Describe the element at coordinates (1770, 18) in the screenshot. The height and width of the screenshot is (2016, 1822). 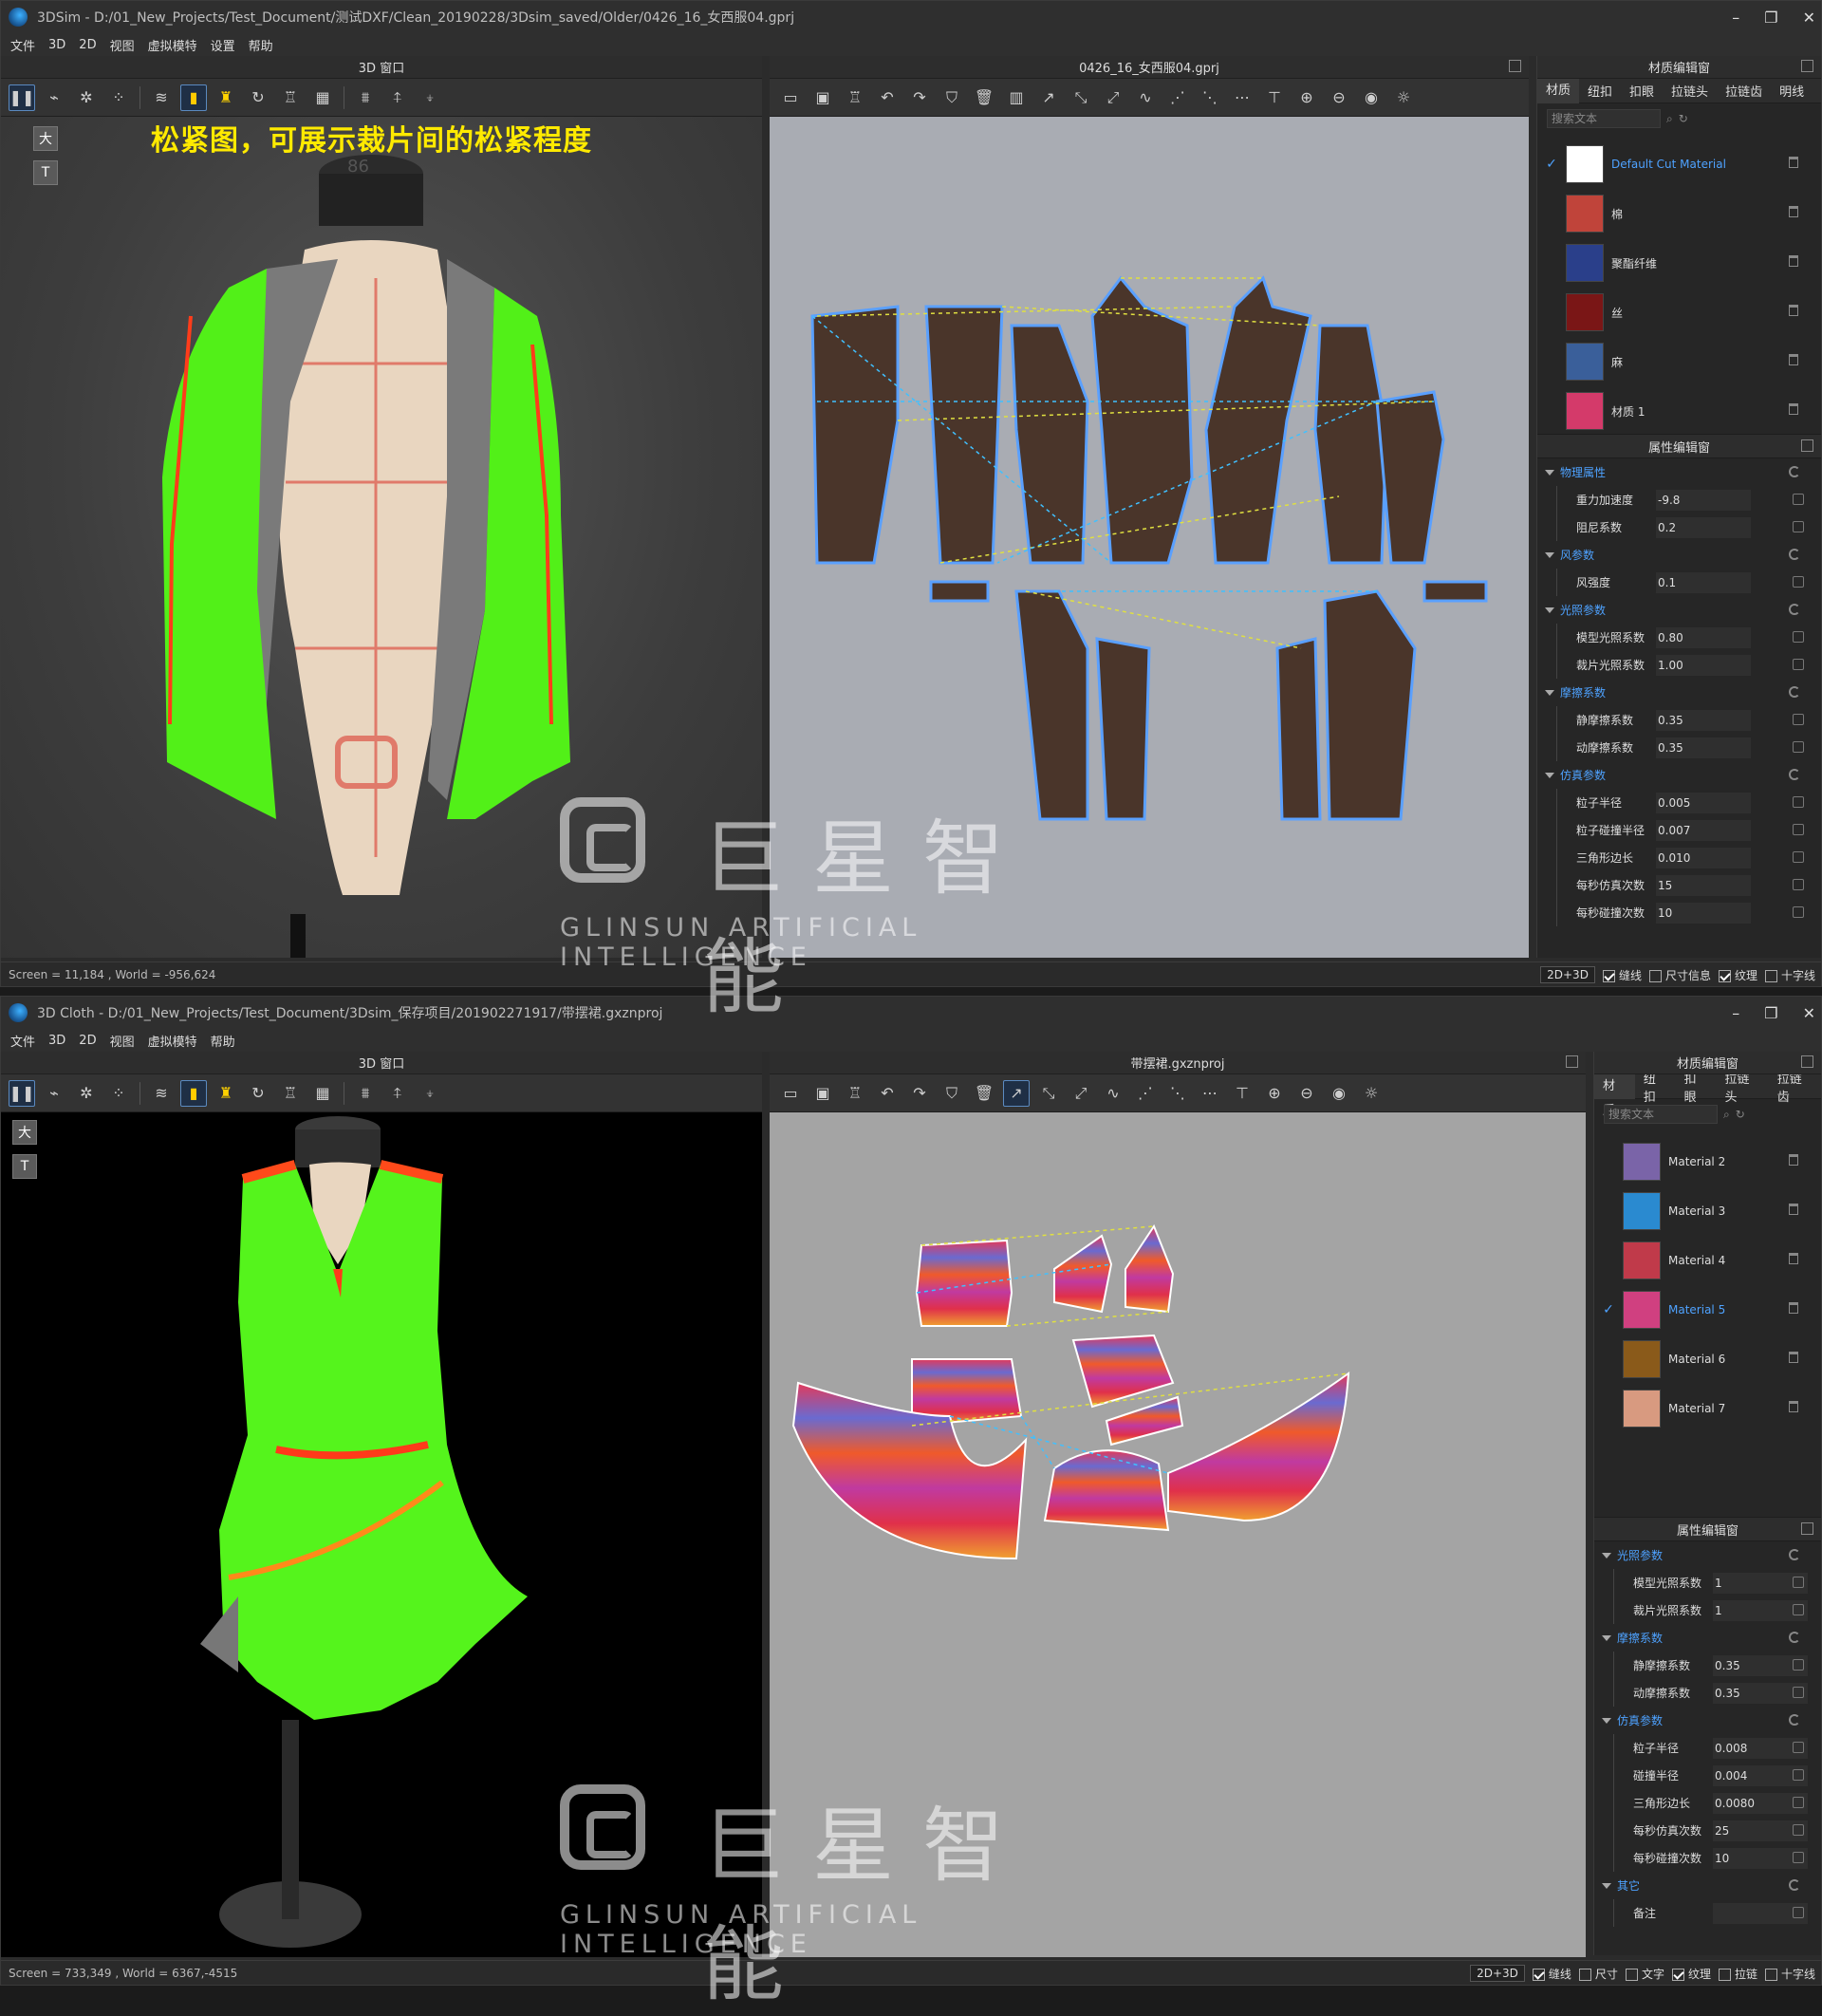
I see `maximize-button: ❐` at that location.